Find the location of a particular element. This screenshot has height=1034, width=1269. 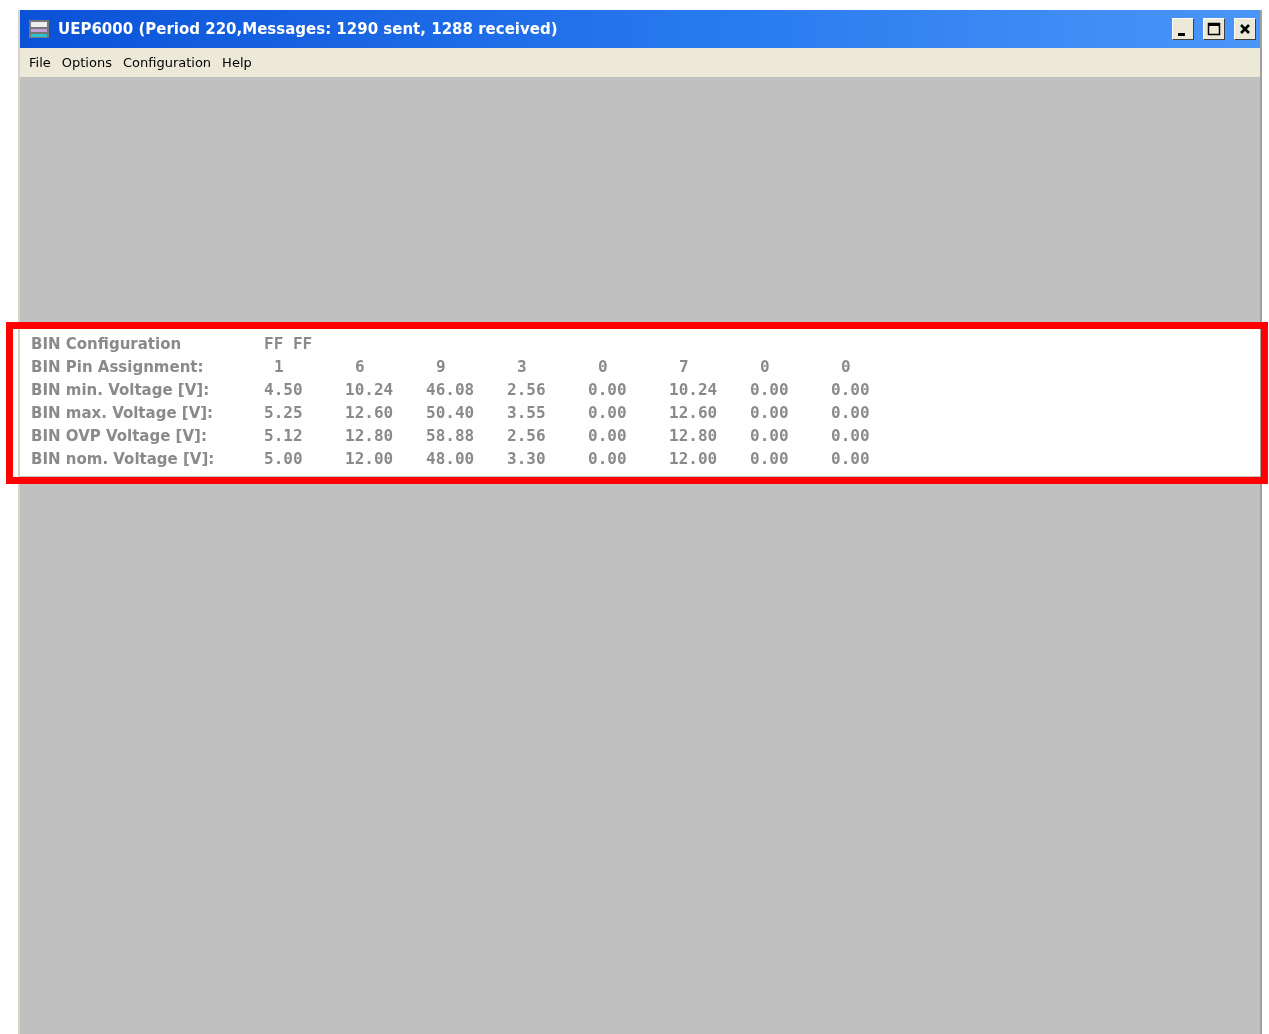

row-label: BIN Configuration is located at coordinates (107, 343).